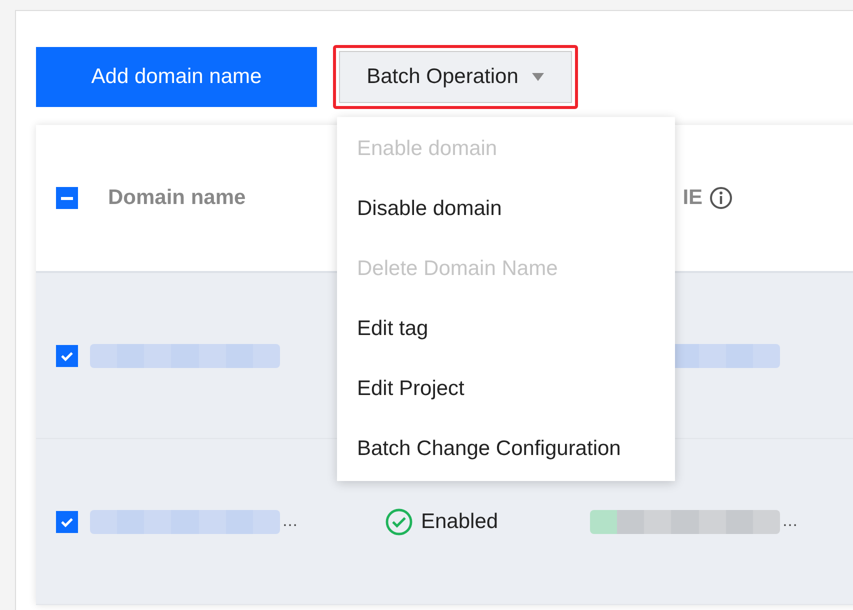  I want to click on caret-icon, so click(538, 77).